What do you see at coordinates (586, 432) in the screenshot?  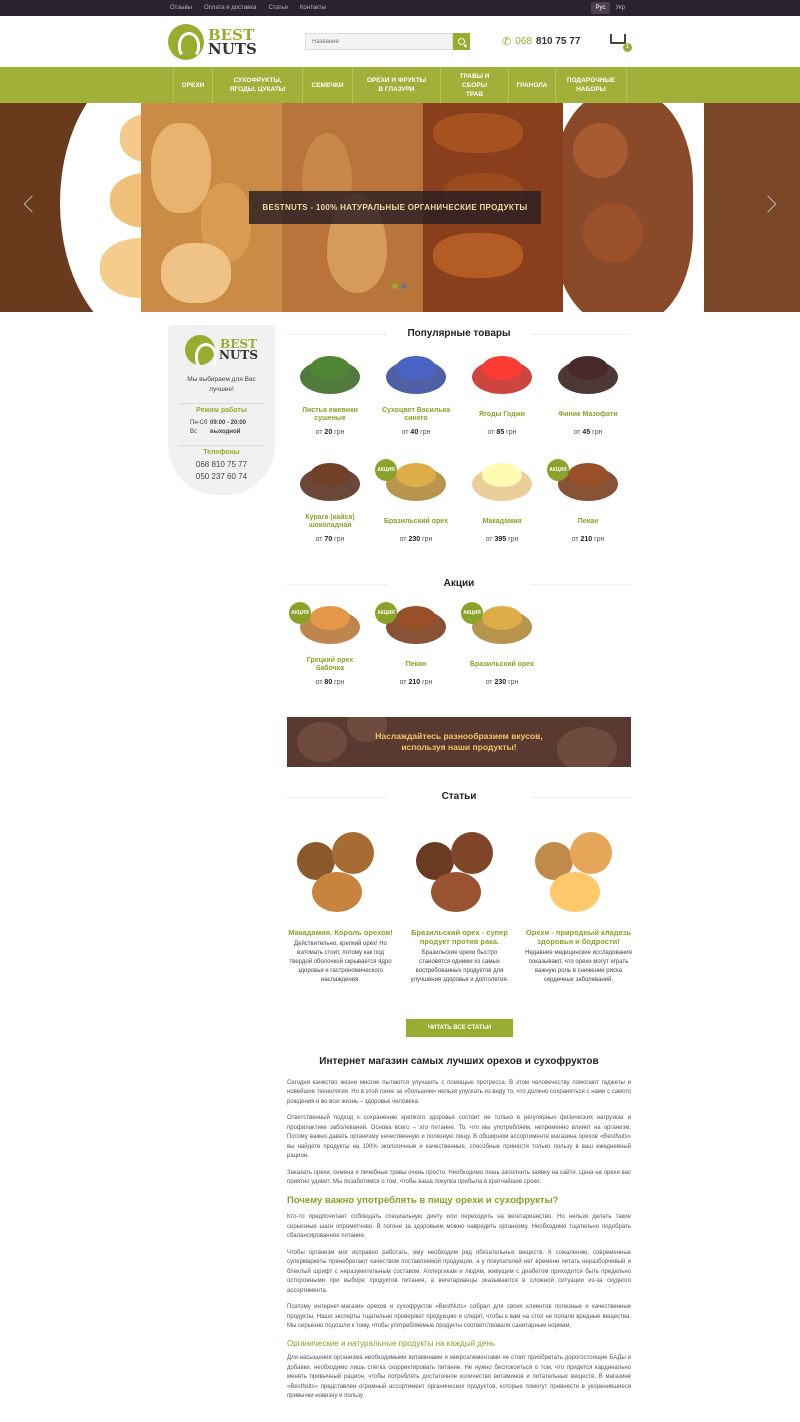 I see `price-value: 45` at bounding box center [586, 432].